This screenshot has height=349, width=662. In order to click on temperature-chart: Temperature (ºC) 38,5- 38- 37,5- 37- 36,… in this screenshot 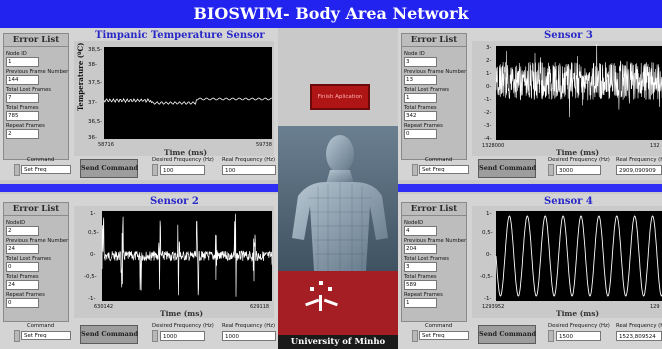, I will do `click(174, 98)`.